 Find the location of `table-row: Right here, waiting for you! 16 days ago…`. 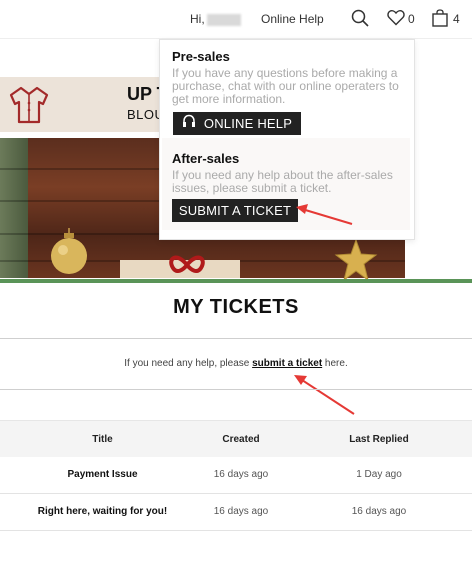

table-row: Right here, waiting for you! 16 days ago… is located at coordinates (236, 512).